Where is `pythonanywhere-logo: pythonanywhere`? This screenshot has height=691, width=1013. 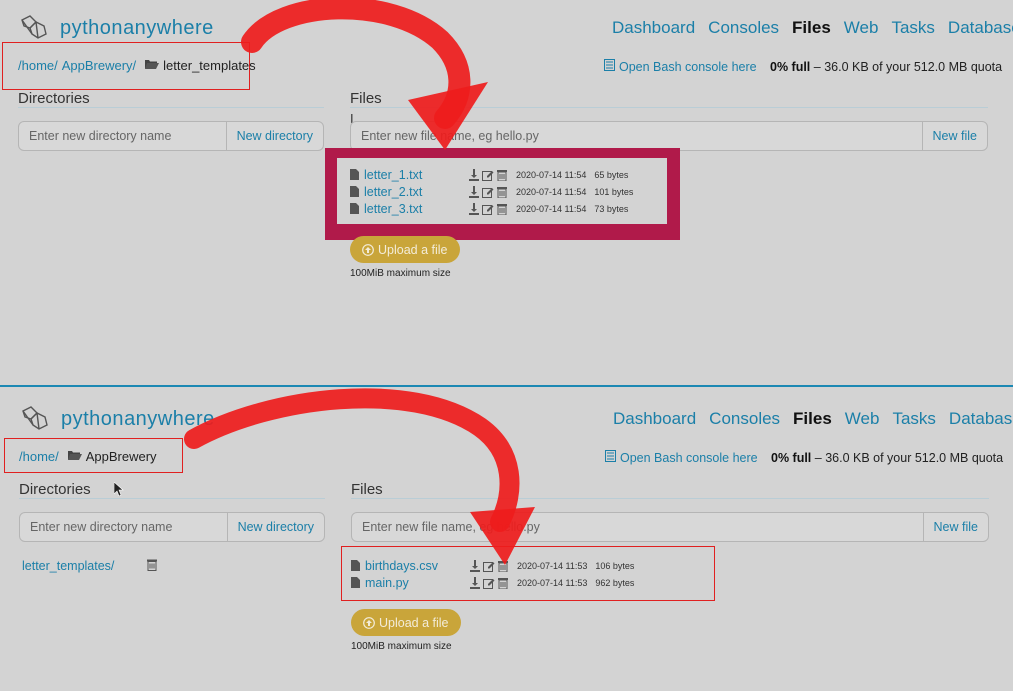
pythonanywhere-logo: pythonanywhere is located at coordinates (116, 28).